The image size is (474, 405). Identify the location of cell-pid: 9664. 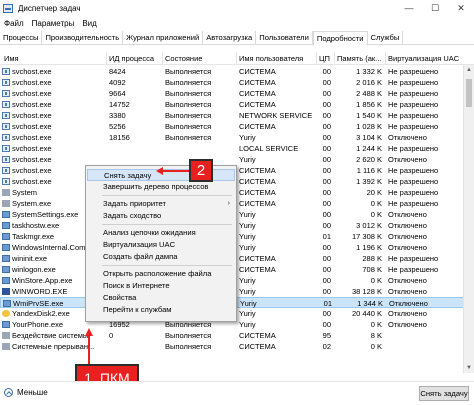
(117, 93).